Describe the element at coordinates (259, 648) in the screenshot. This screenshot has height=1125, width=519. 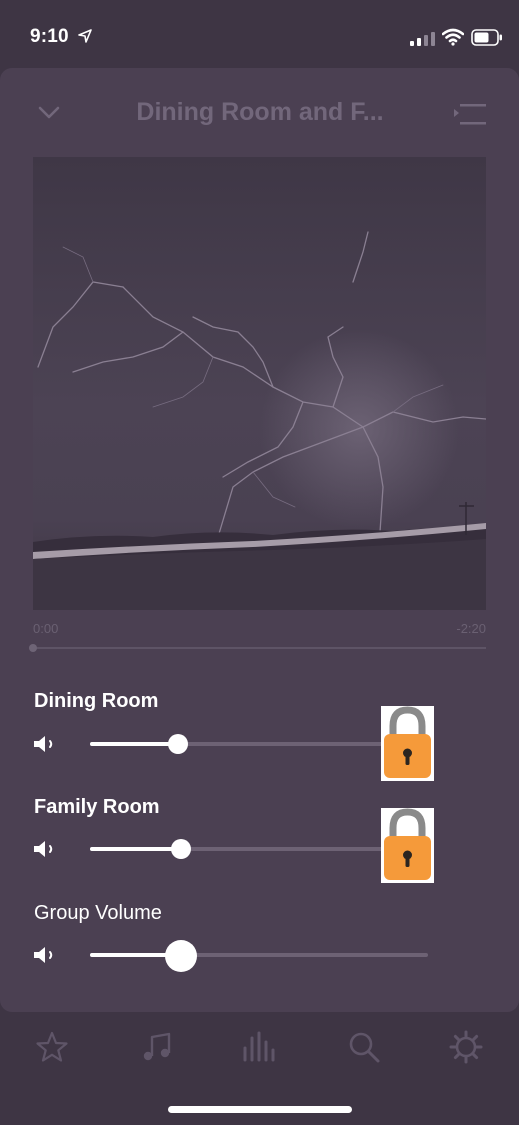
I see `progress-track` at that location.